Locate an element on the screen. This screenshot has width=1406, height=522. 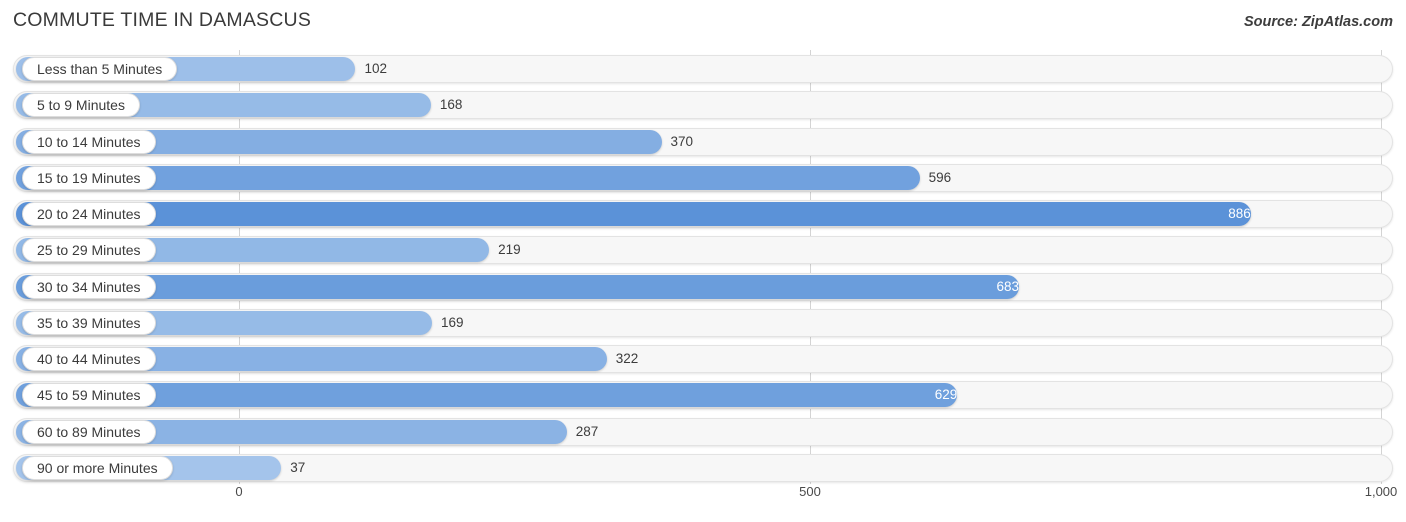
source-attribution: Source: ZipAtlas.com is located at coordinates (1318, 22).